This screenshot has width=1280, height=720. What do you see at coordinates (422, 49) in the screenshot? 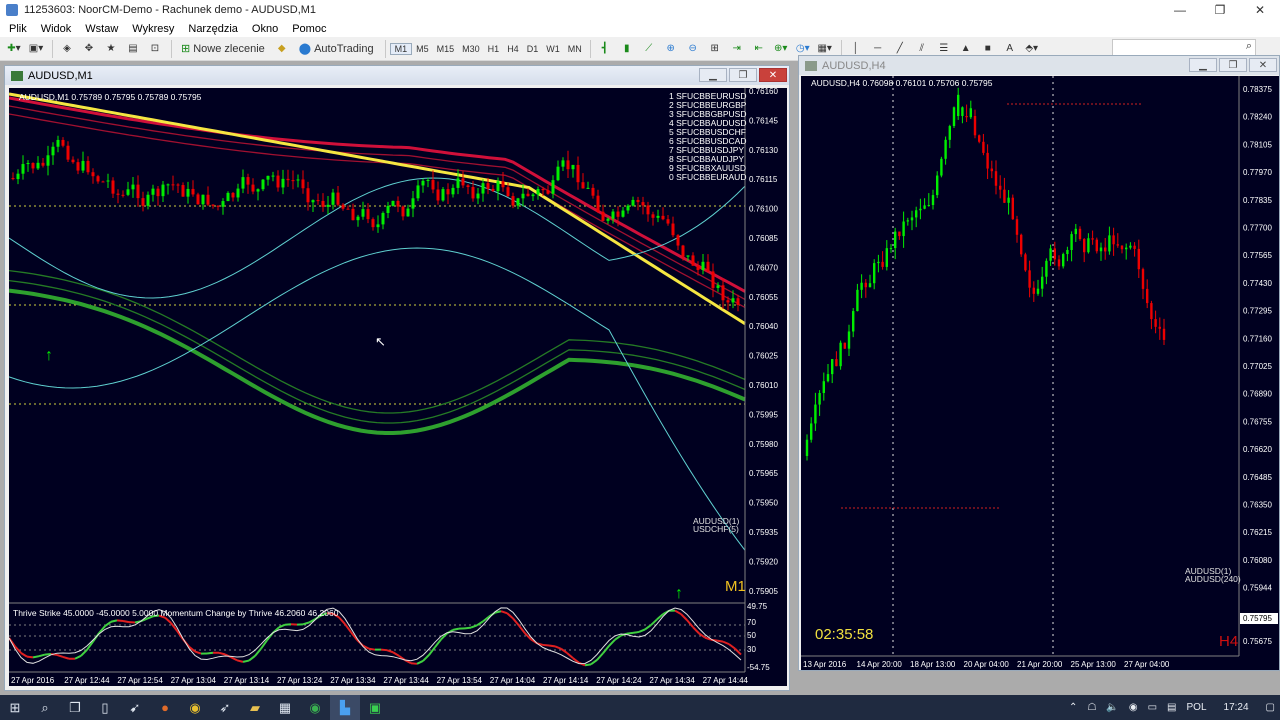
I see `tf-m5: M5` at bounding box center [422, 49].